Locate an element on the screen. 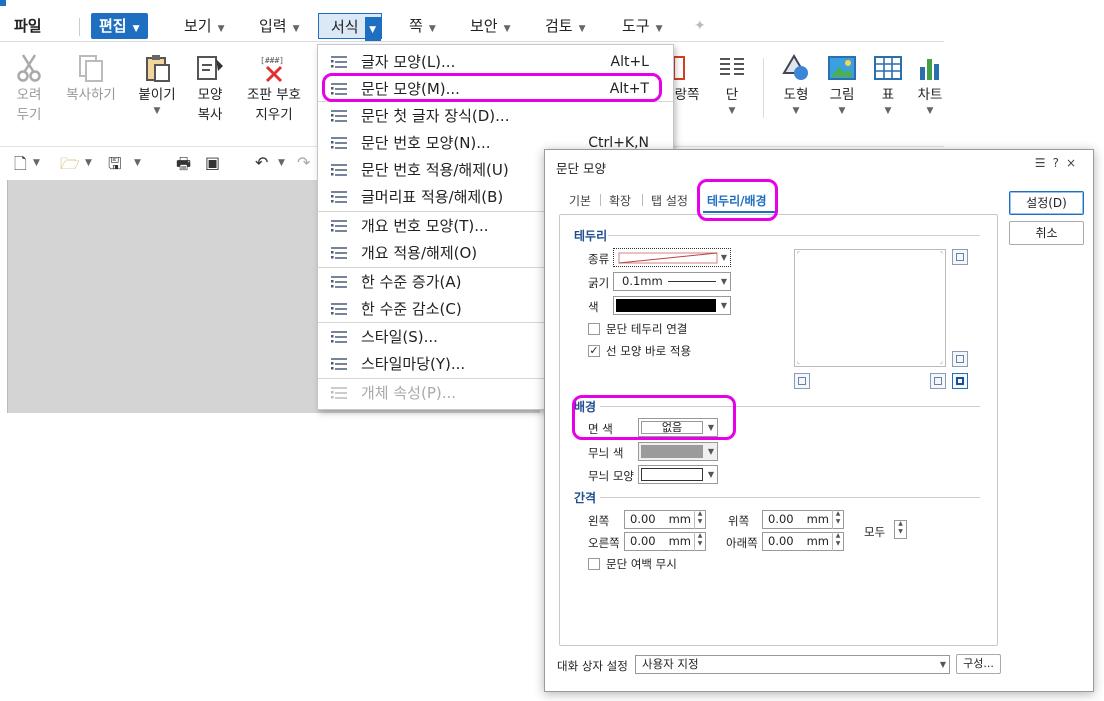 The width and height of the screenshot is (1104, 701). corner-mark: ⌝ is located at coordinates (941, 255).